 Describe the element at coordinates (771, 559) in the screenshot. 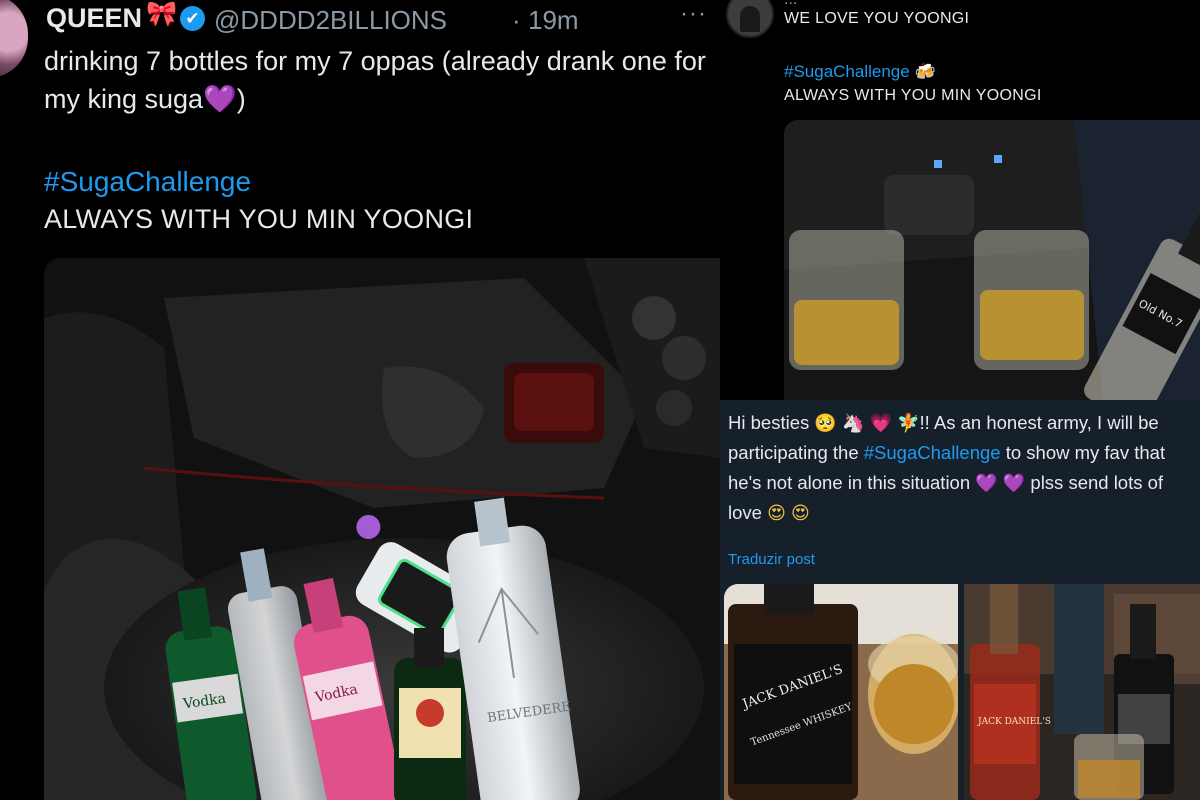

I see `translate-post-link: Traduzir post` at that location.